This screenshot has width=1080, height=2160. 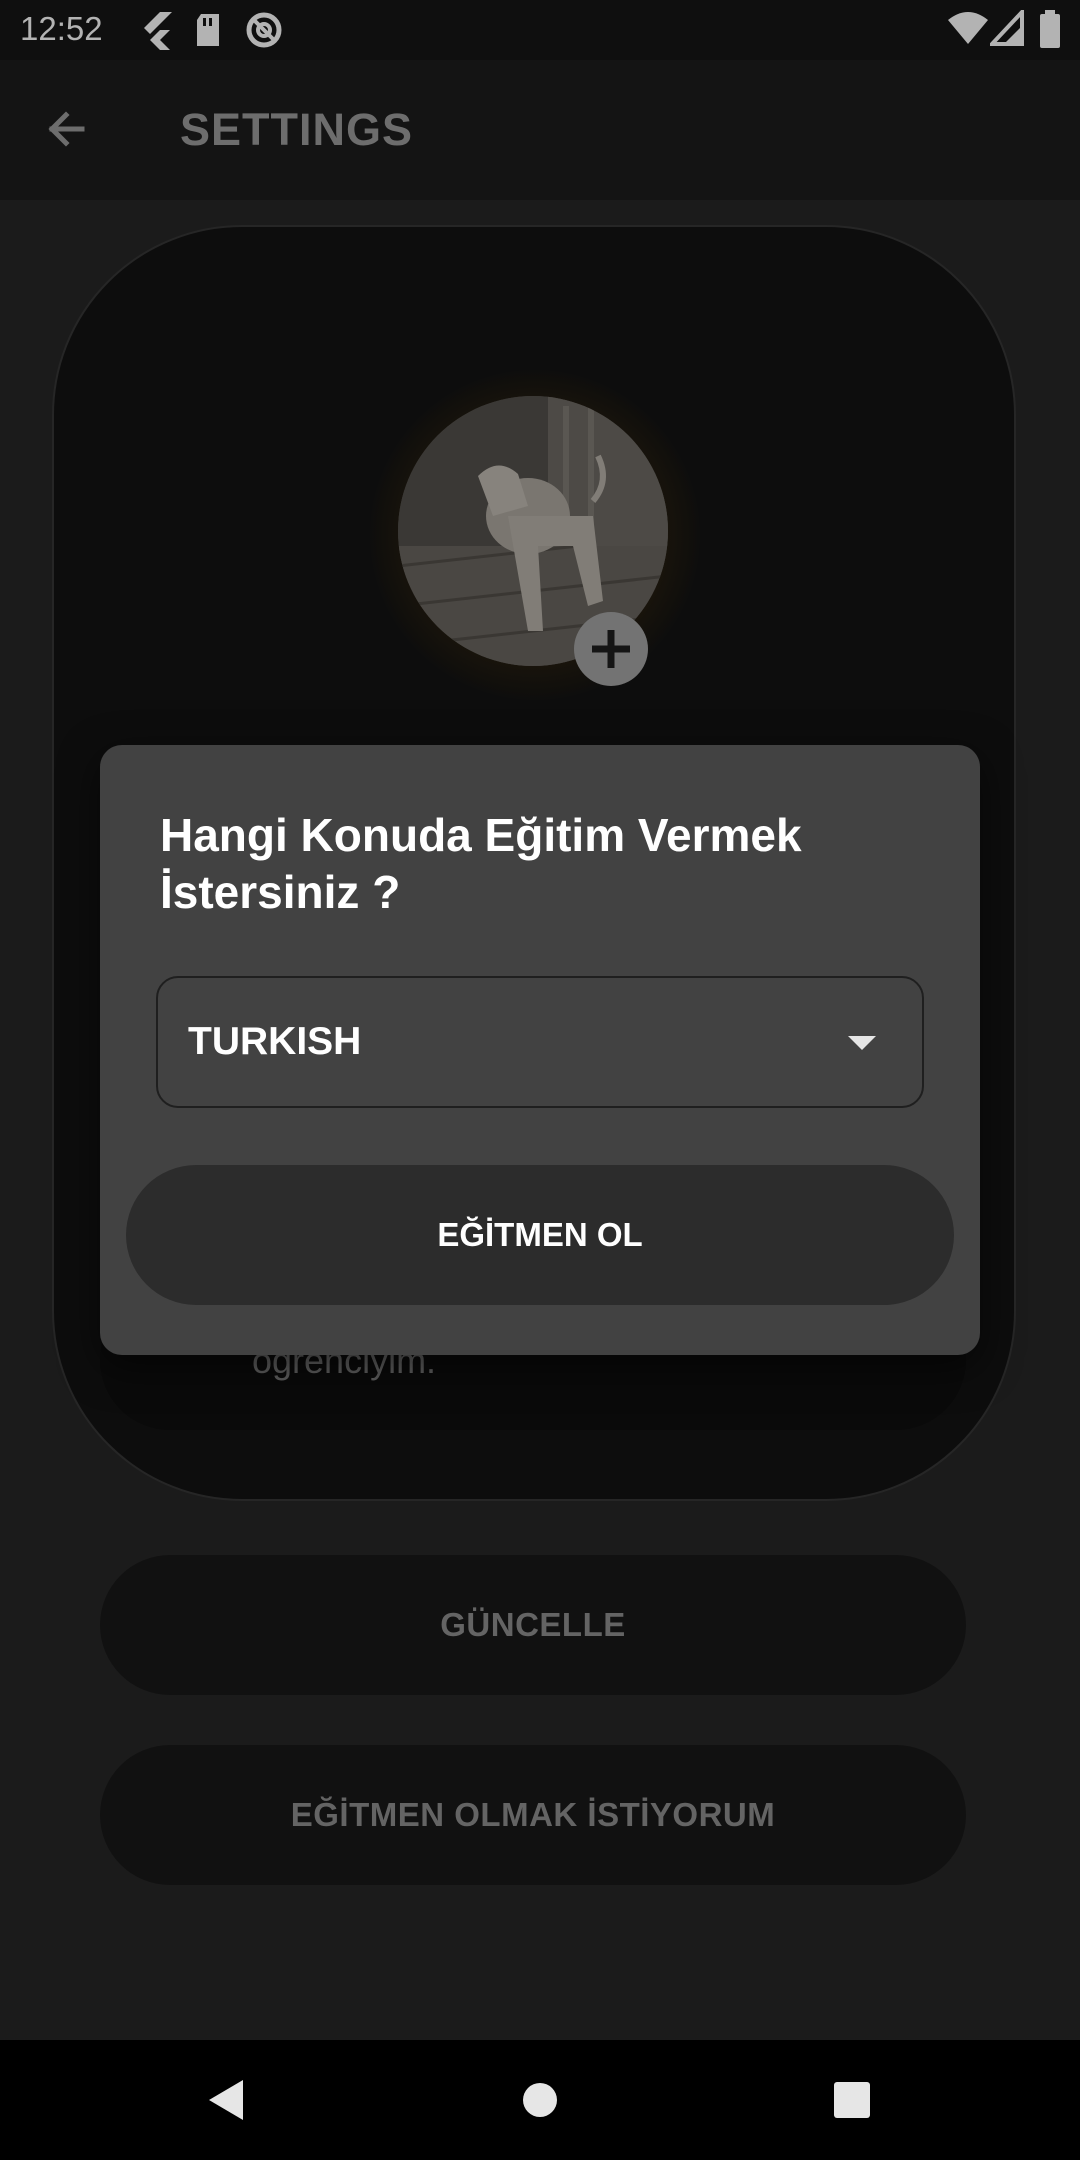 What do you see at coordinates (297, 129) in the screenshot?
I see `page-title: SETTINGS` at bounding box center [297, 129].